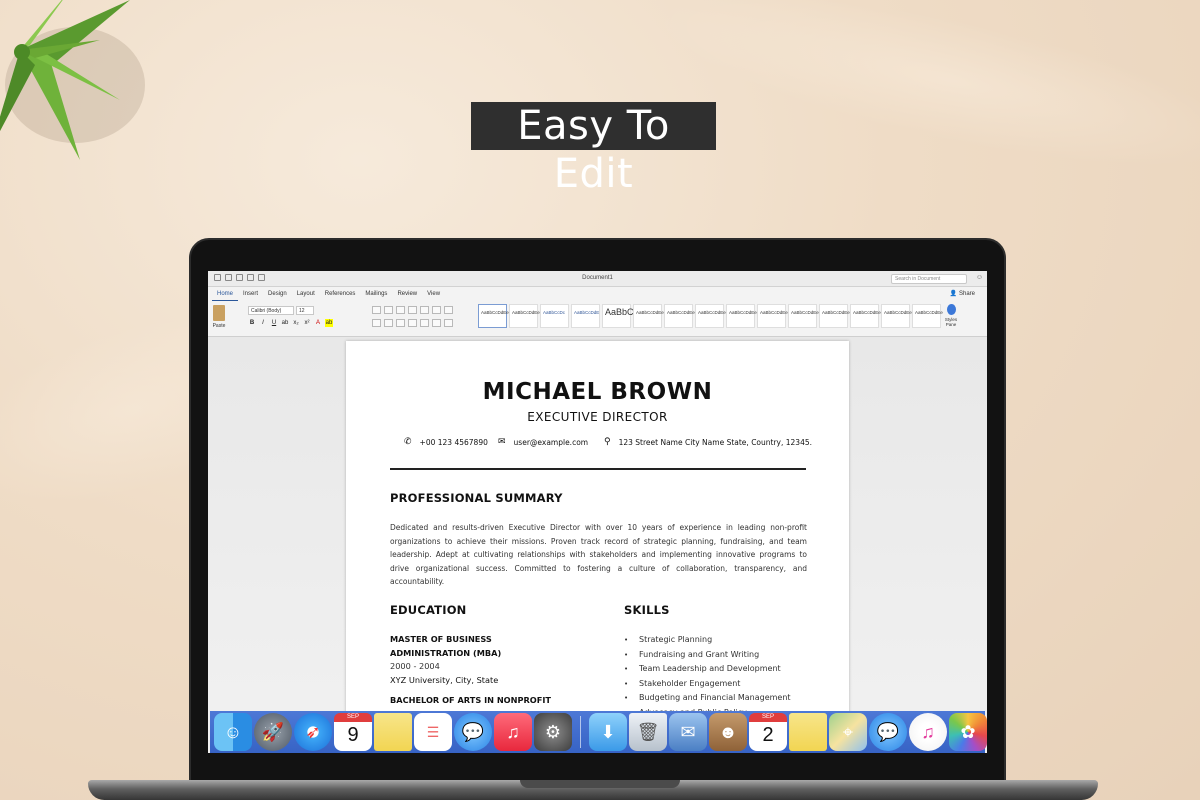 Image resolution: width=1200 pixels, height=800 pixels. Describe the element at coordinates (551, 442) in the screenshot. I see `email-text: user@example.com` at that location.